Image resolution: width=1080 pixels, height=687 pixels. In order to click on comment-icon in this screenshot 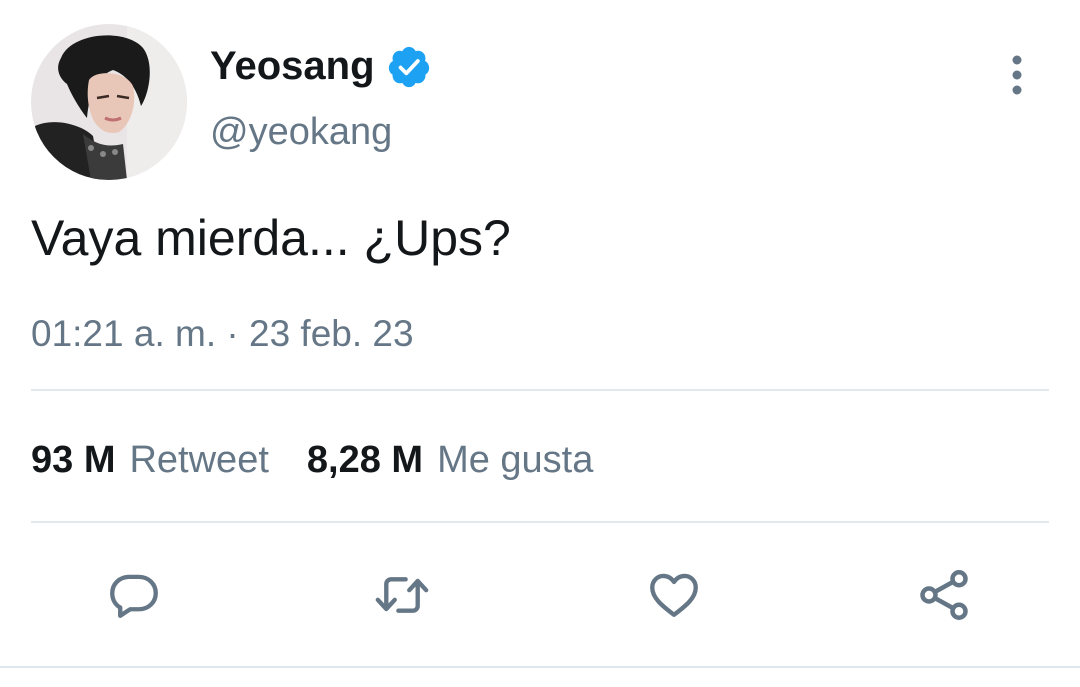, I will do `click(134, 596)`.